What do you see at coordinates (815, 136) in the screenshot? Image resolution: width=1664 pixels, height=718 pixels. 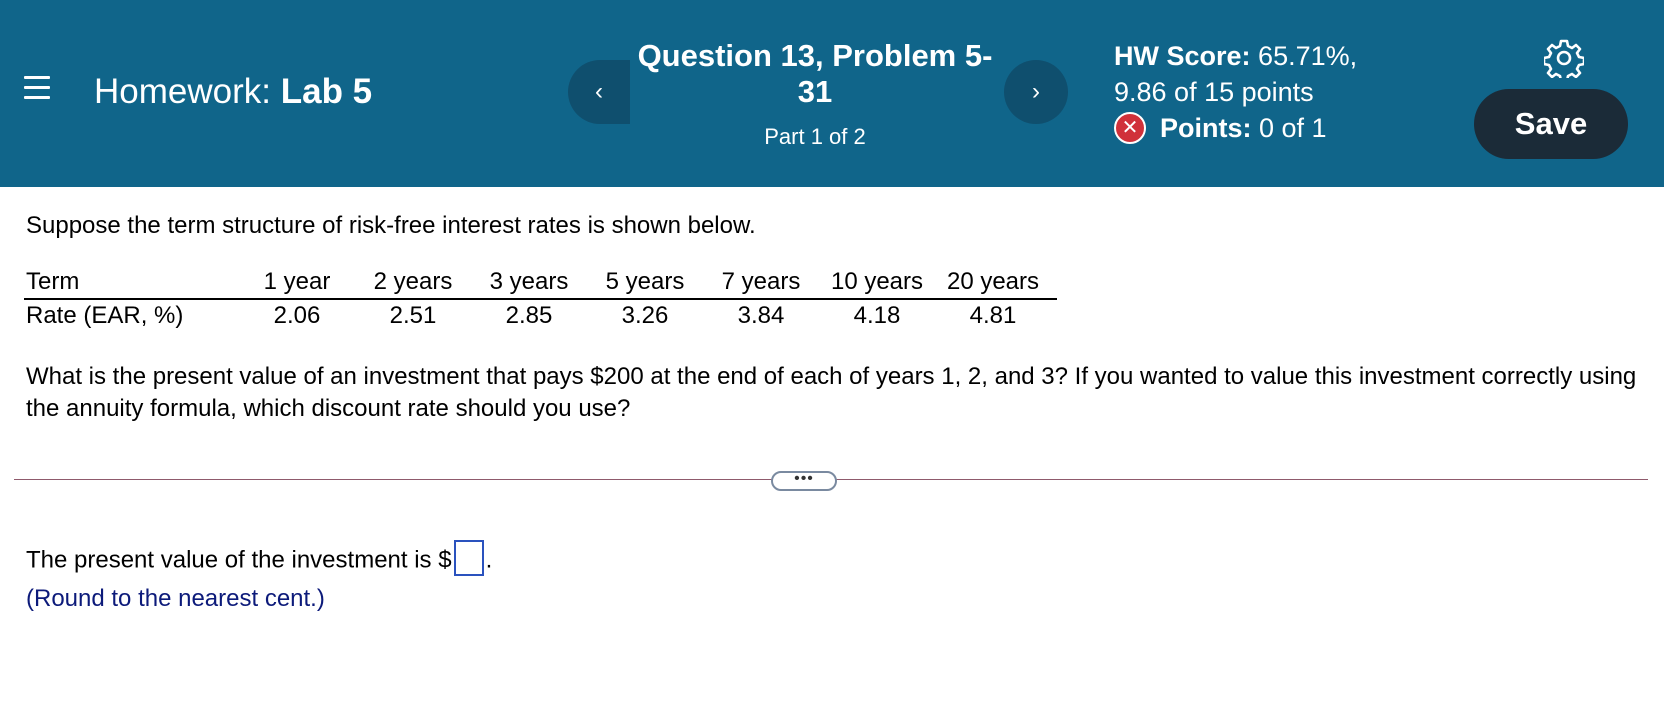 I see `question-part: Part 1 of 2` at bounding box center [815, 136].